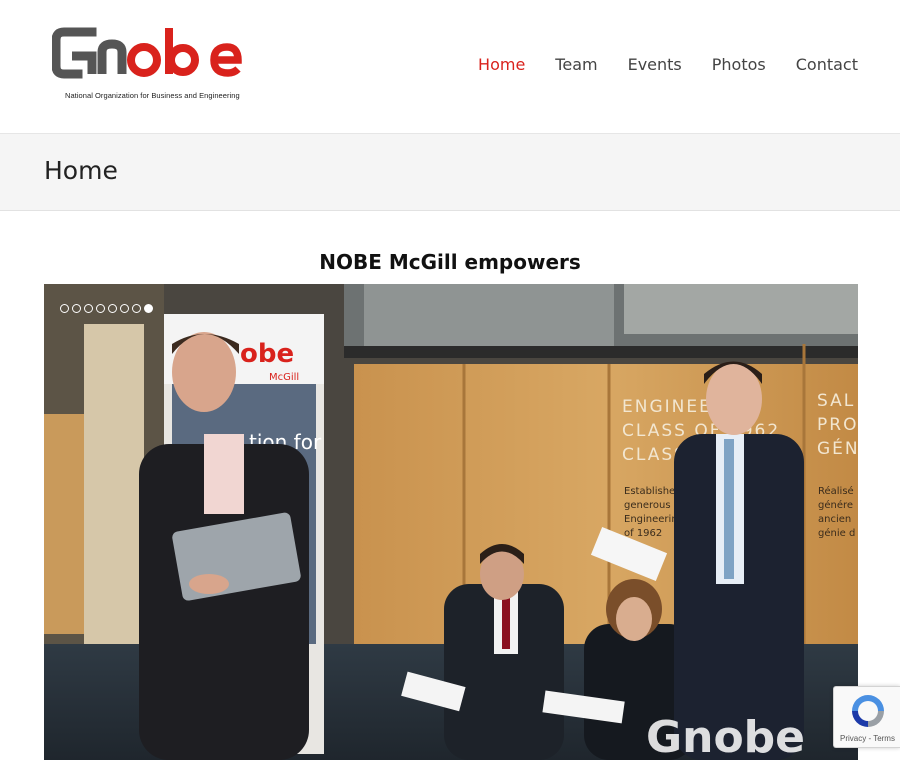 This screenshot has width=900, height=760. I want to click on wall-sign-fr3: GÉN, so click(837, 448).